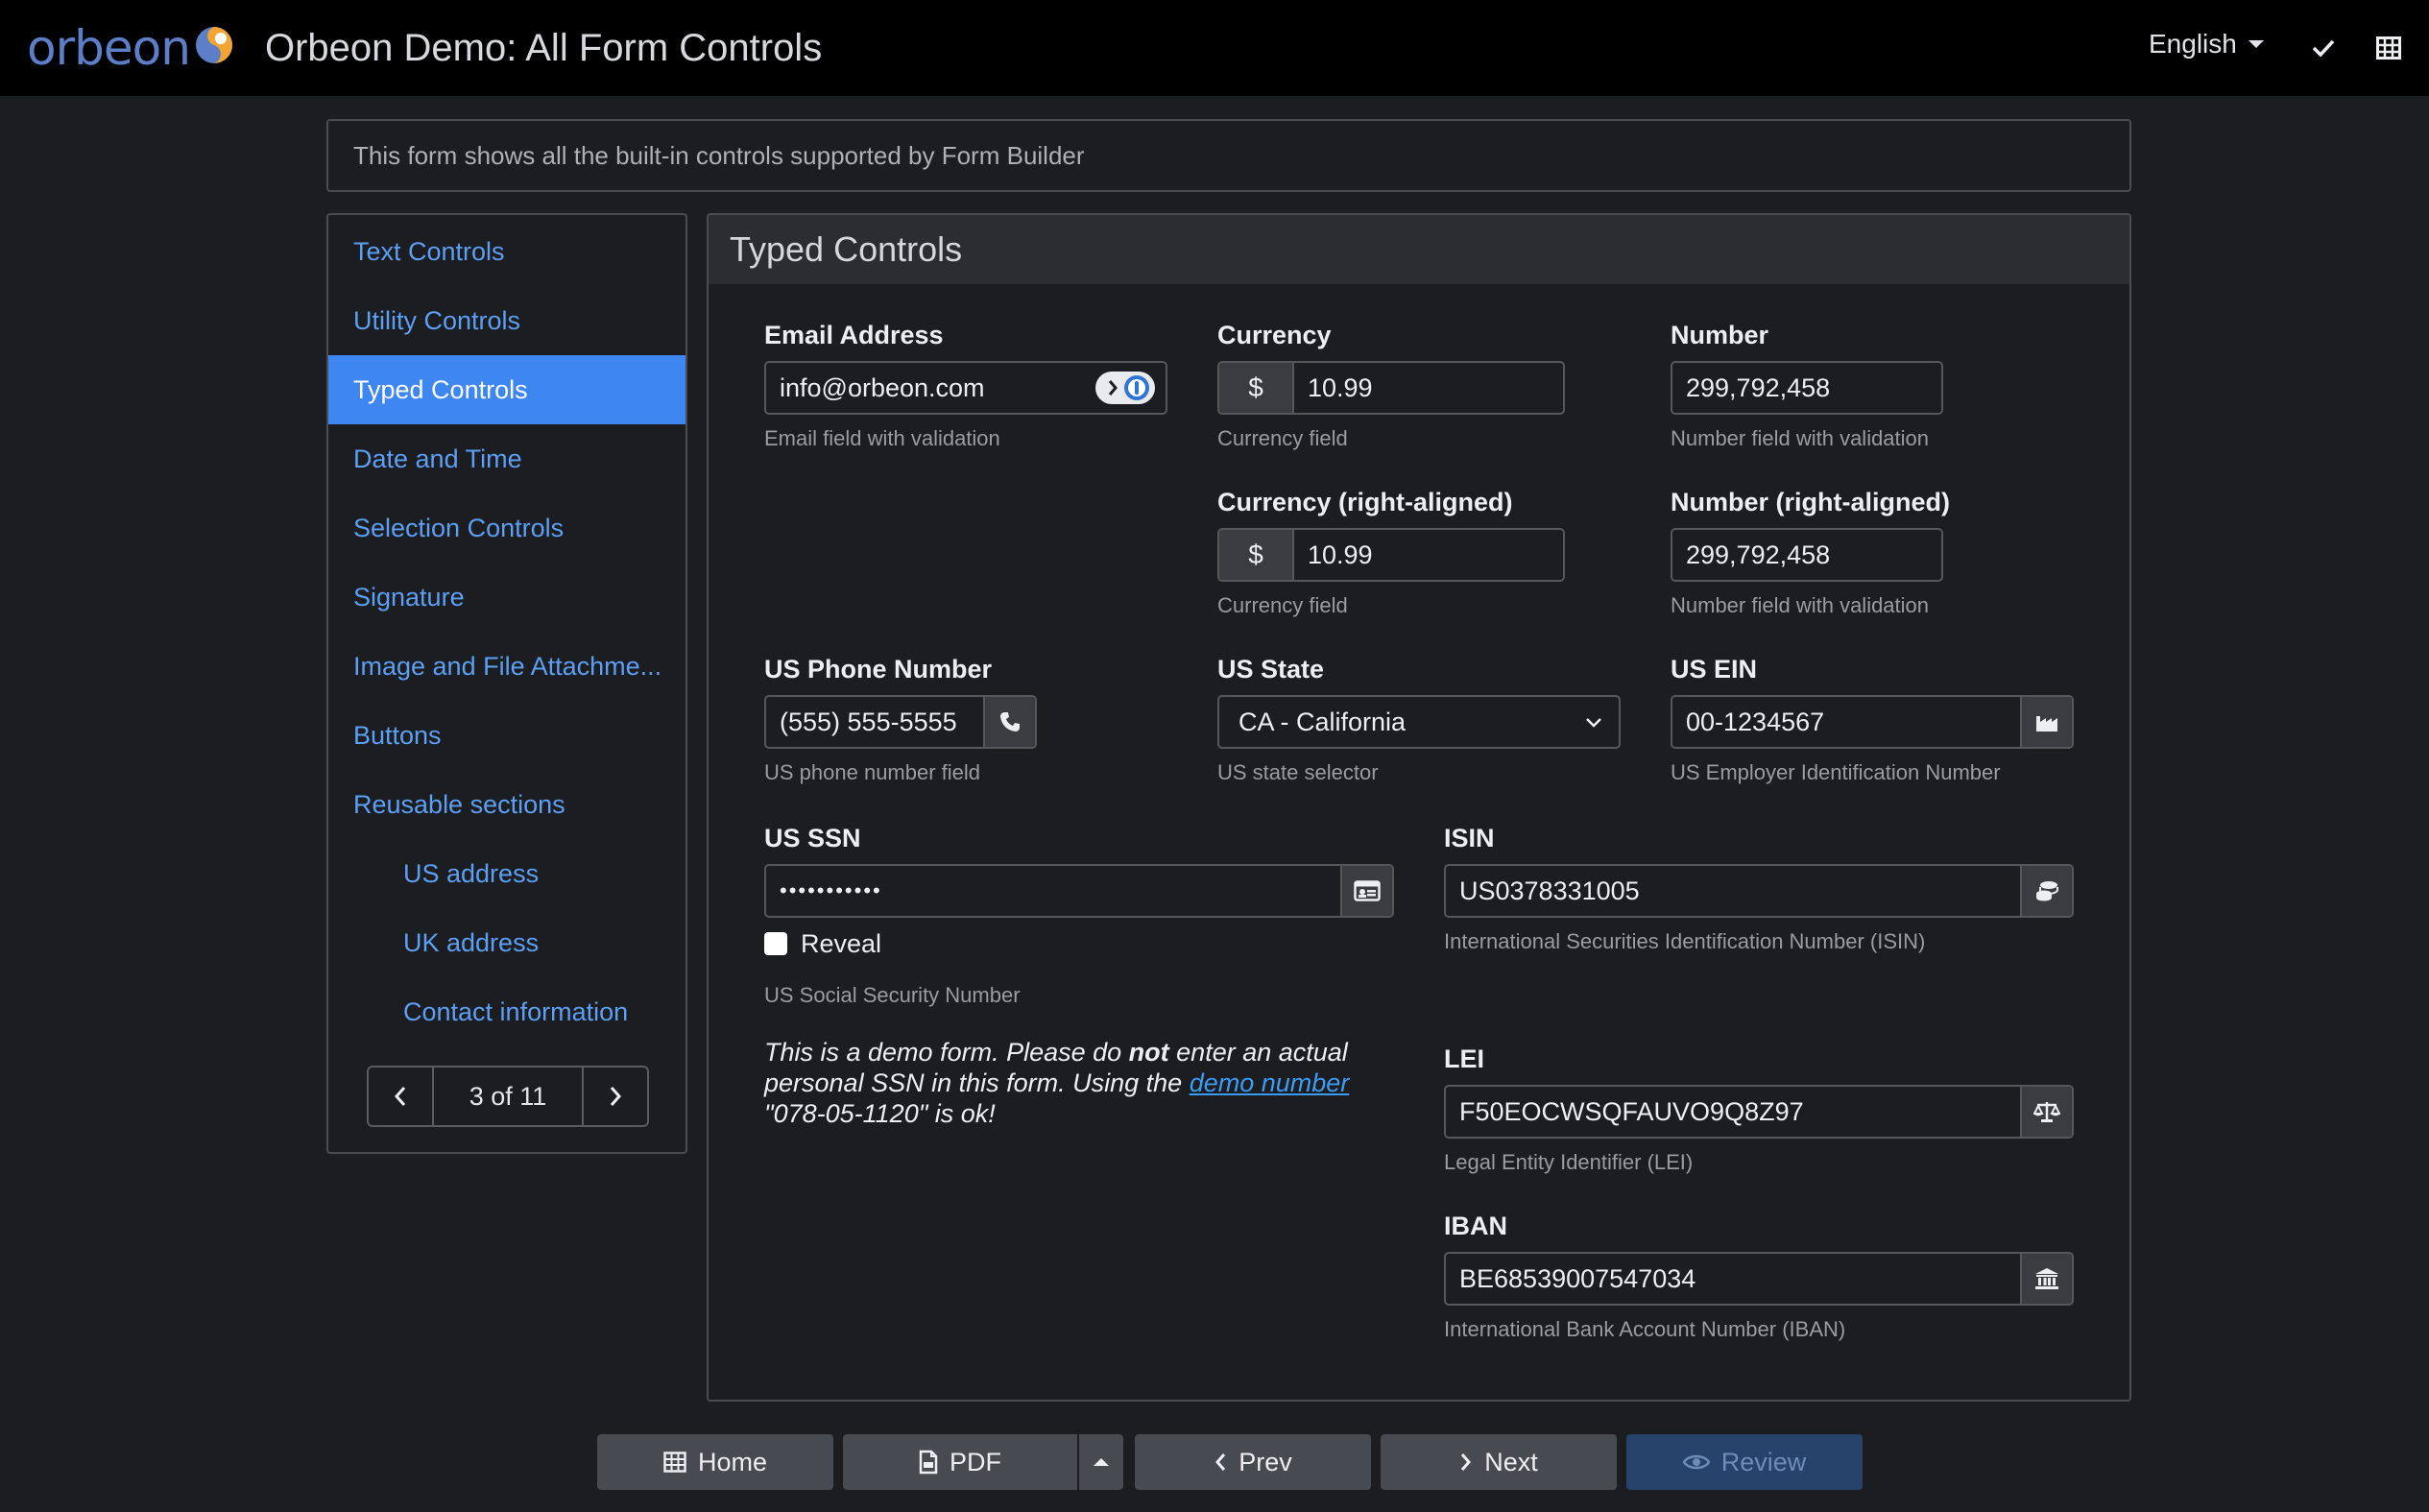 The image size is (2429, 1512). I want to click on scale-balance-icon, so click(2046, 1112).